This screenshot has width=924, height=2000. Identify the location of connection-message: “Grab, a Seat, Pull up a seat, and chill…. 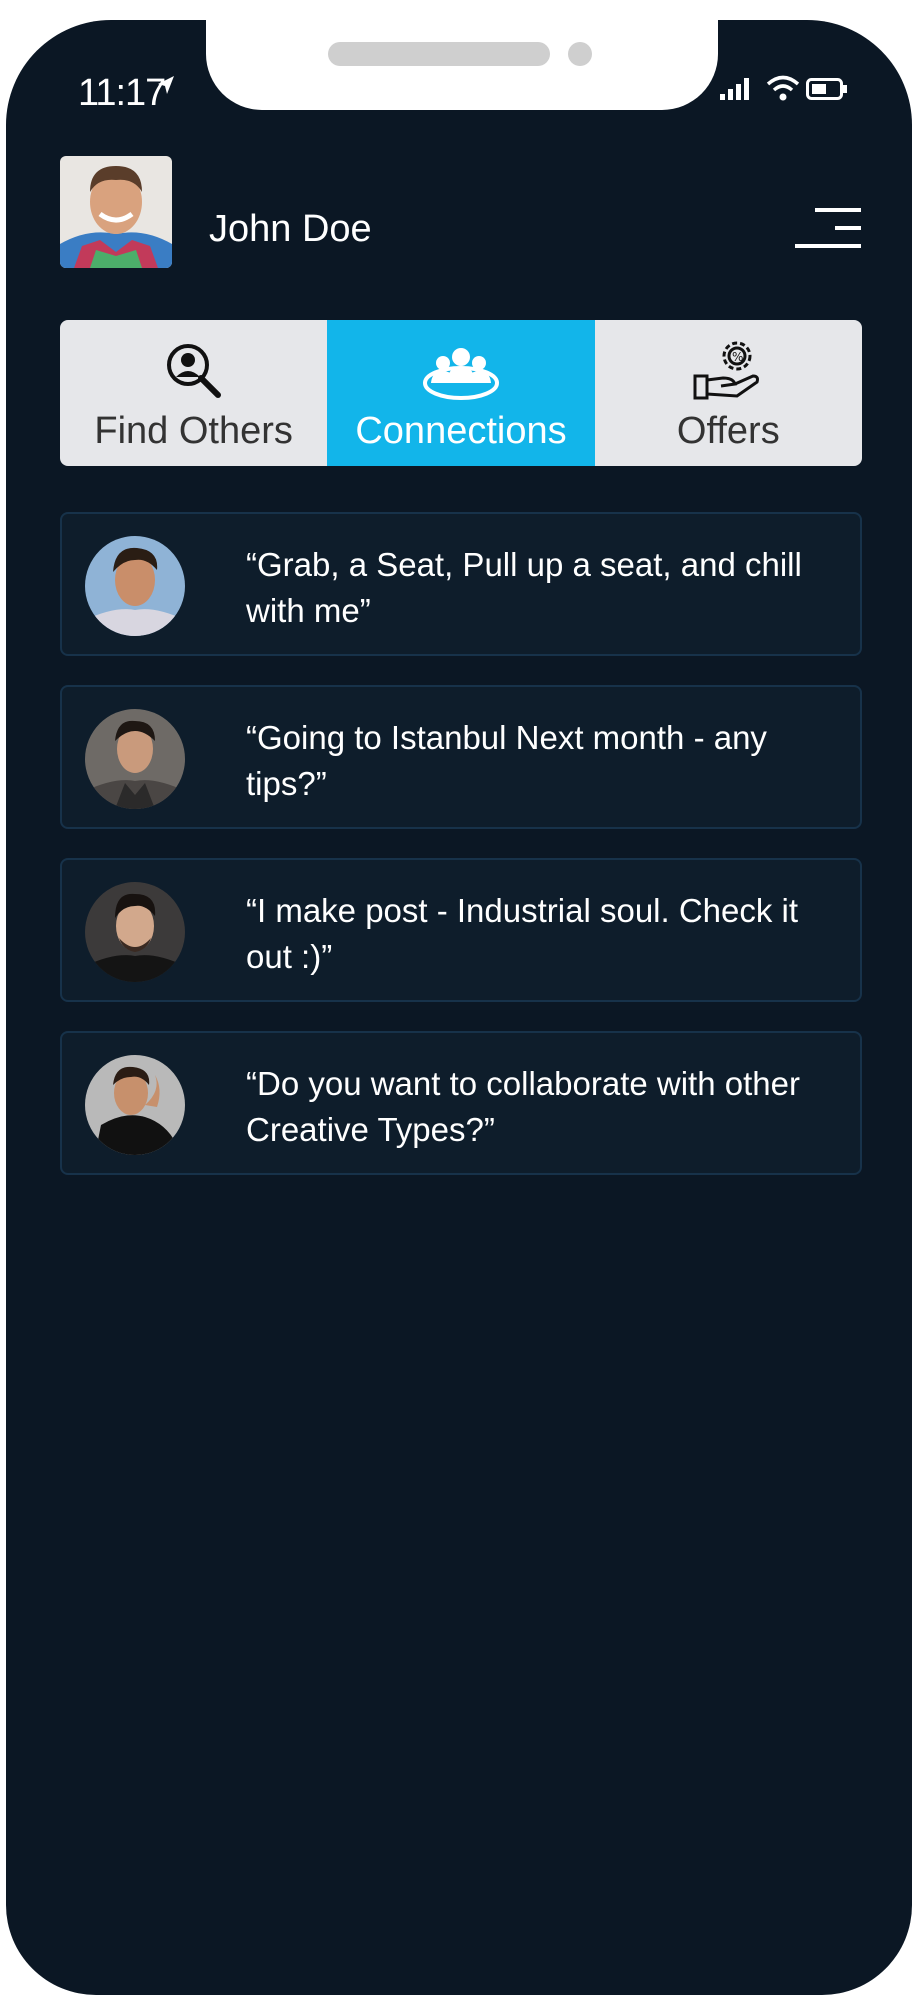
(524, 587).